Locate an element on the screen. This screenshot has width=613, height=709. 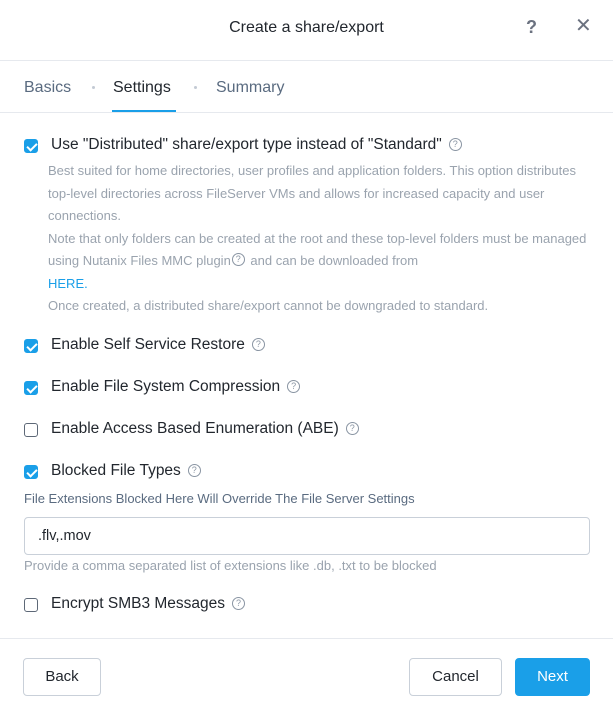
blocked-file-types-option: Blocked File Types? is located at coordinates (126, 471).